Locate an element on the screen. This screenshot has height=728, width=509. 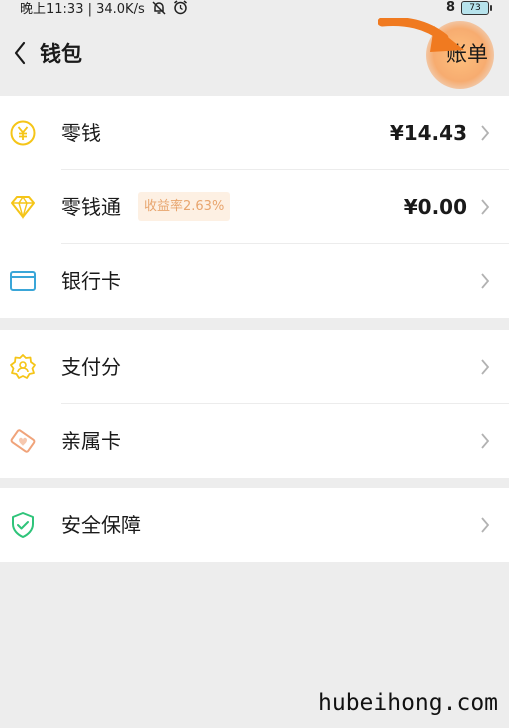
mute-bell-icon is located at coordinates (159, 8).